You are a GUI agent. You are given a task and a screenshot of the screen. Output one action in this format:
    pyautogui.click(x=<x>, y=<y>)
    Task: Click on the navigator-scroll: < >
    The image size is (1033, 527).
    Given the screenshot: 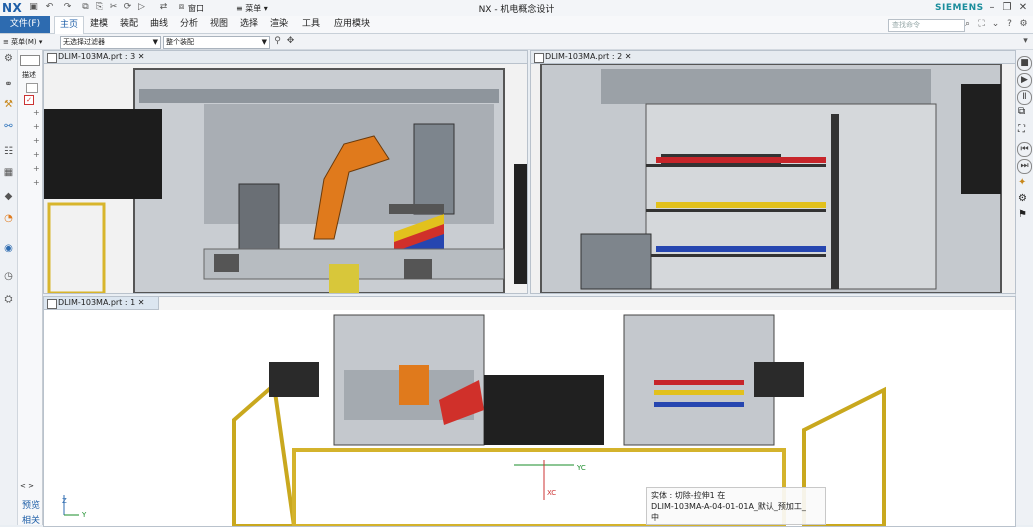 What is the action you would take?
    pyautogui.click(x=27, y=486)
    